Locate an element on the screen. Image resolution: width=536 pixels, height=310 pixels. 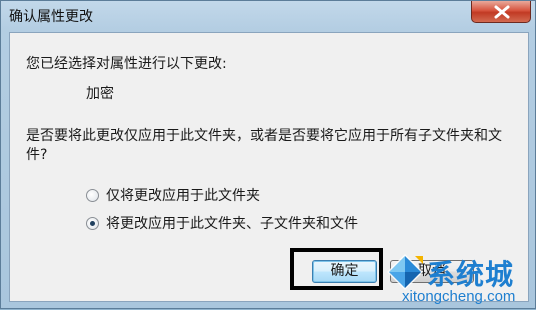
close-icon is located at coordinates (502, 12).